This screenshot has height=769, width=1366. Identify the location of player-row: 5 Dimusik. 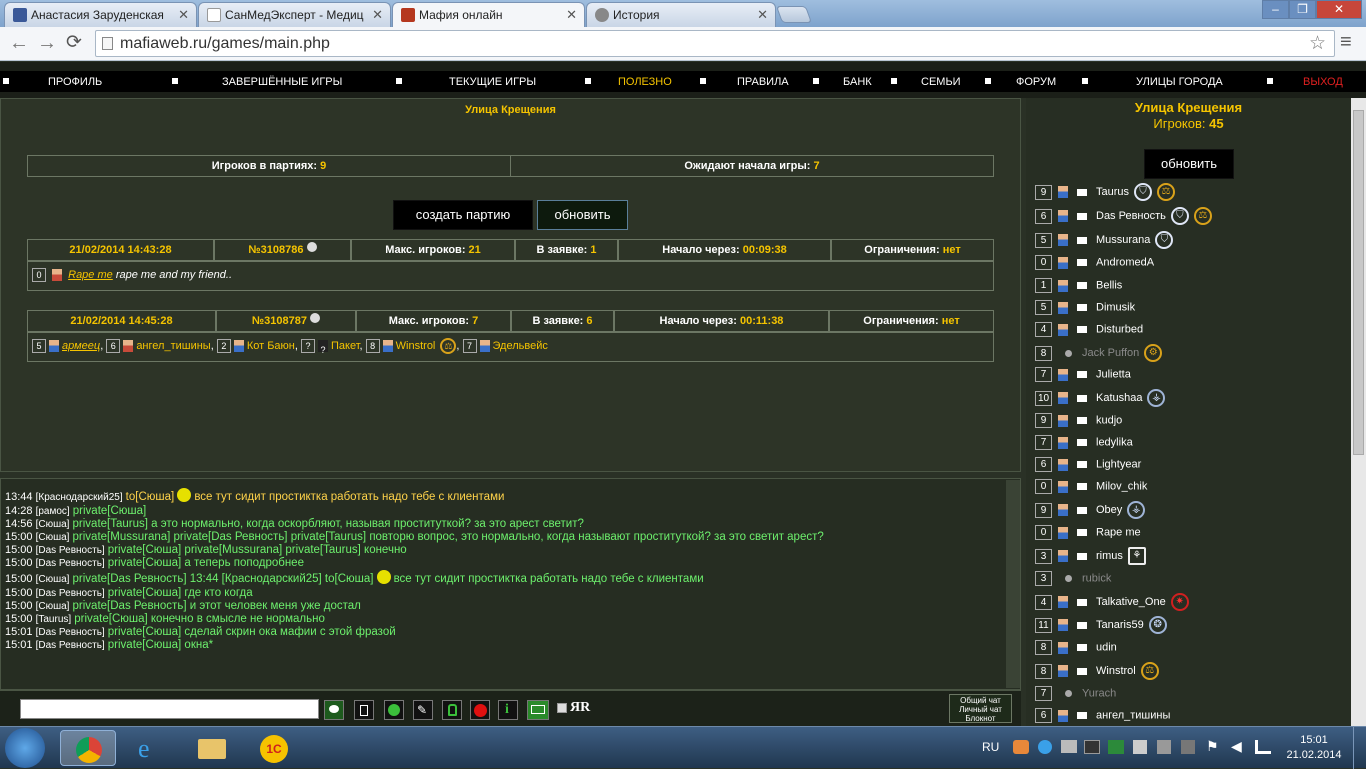
(1085, 310).